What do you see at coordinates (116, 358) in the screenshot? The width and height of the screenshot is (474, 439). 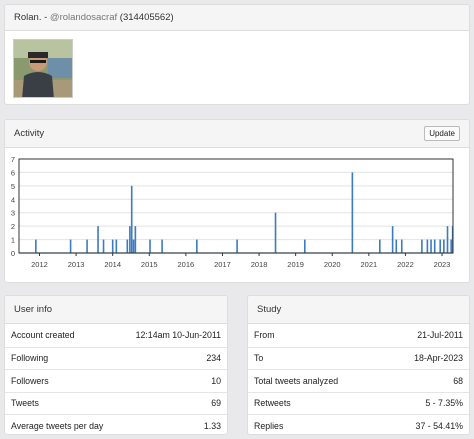 I see `table-row: Following 234` at bounding box center [116, 358].